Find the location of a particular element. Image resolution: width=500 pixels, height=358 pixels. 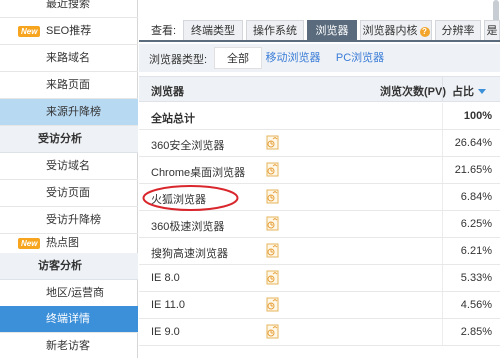

tab-browser: 浏览器 is located at coordinates (332, 30).